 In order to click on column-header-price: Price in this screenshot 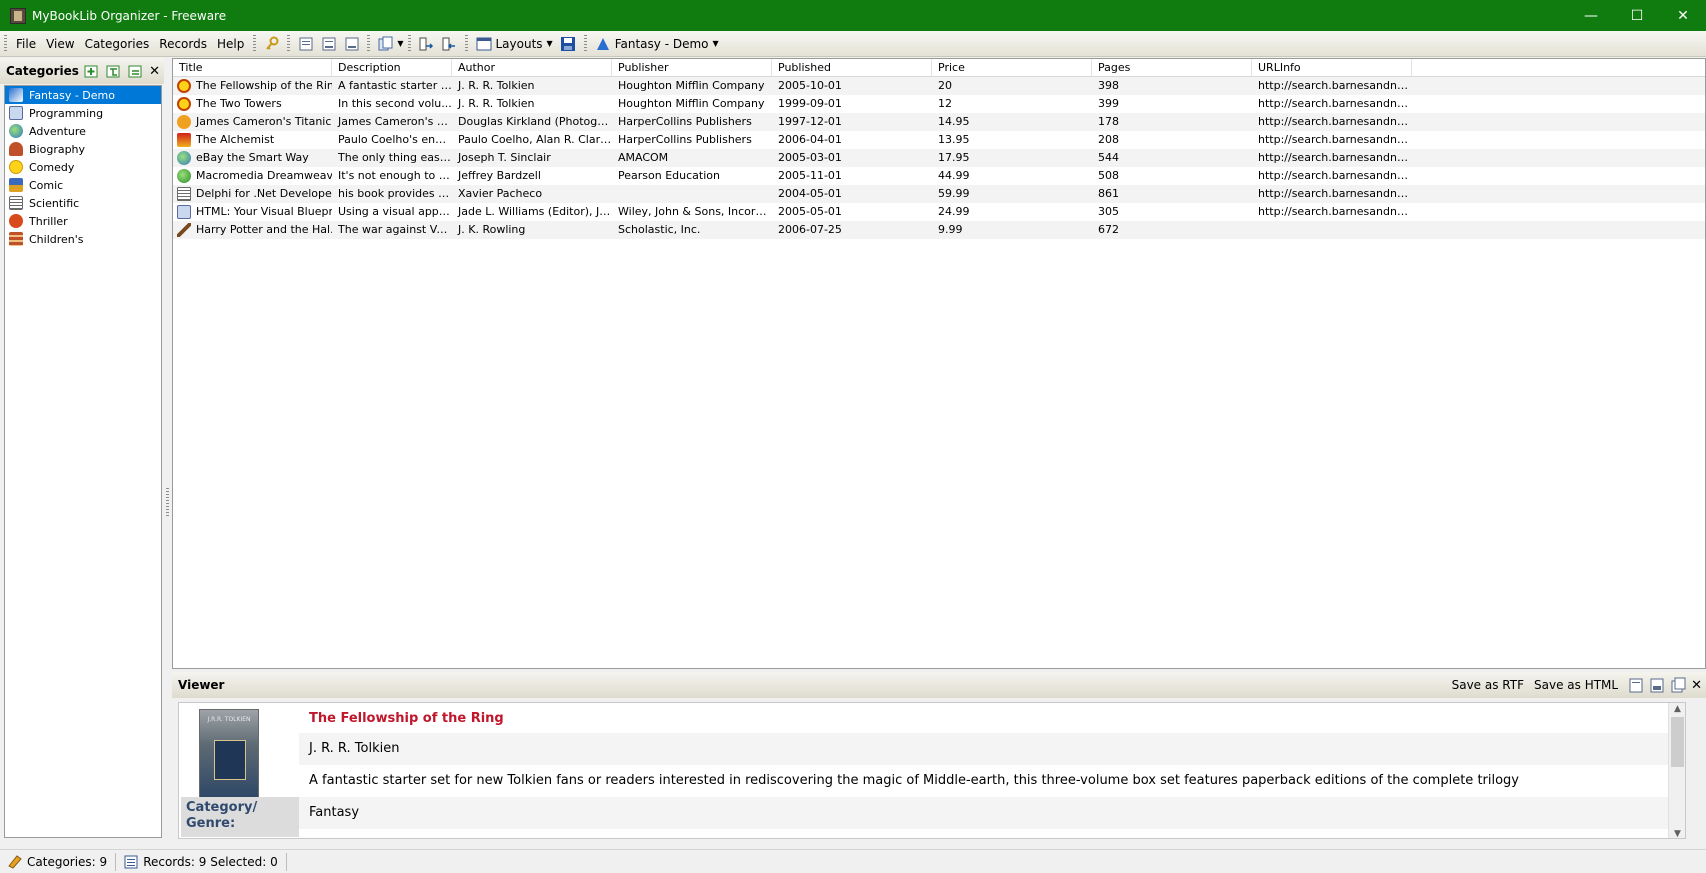, I will do `click(1012, 67)`.